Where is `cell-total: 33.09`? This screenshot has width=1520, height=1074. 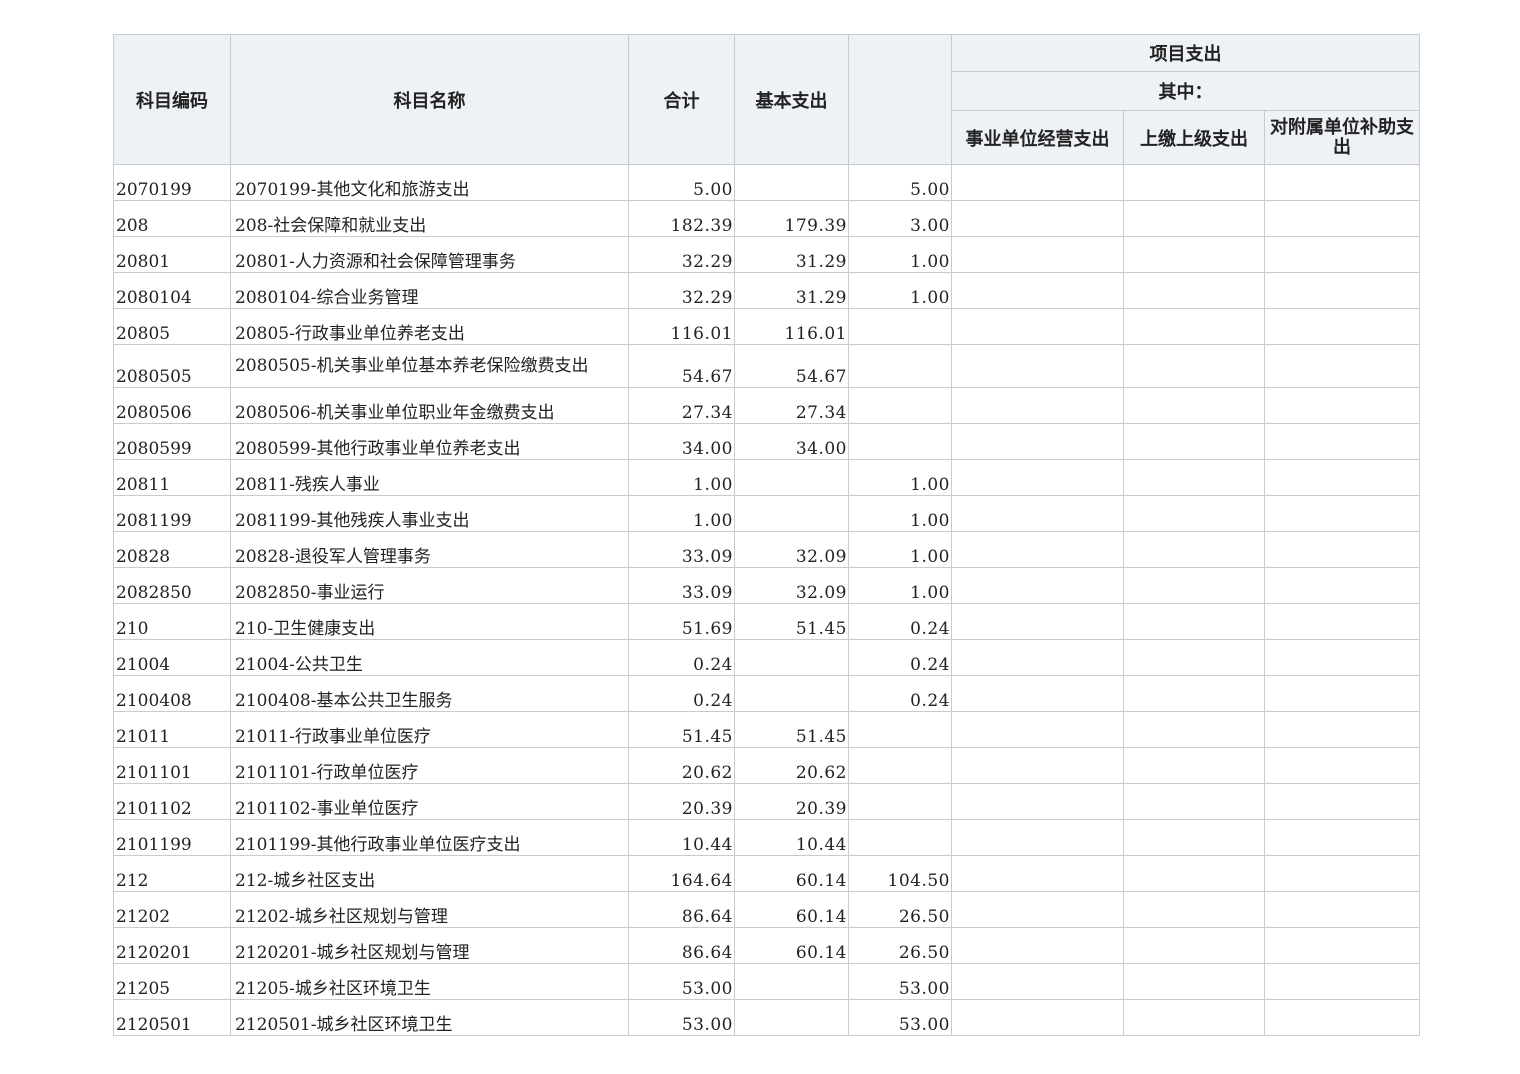 cell-total: 33.09 is located at coordinates (681, 549).